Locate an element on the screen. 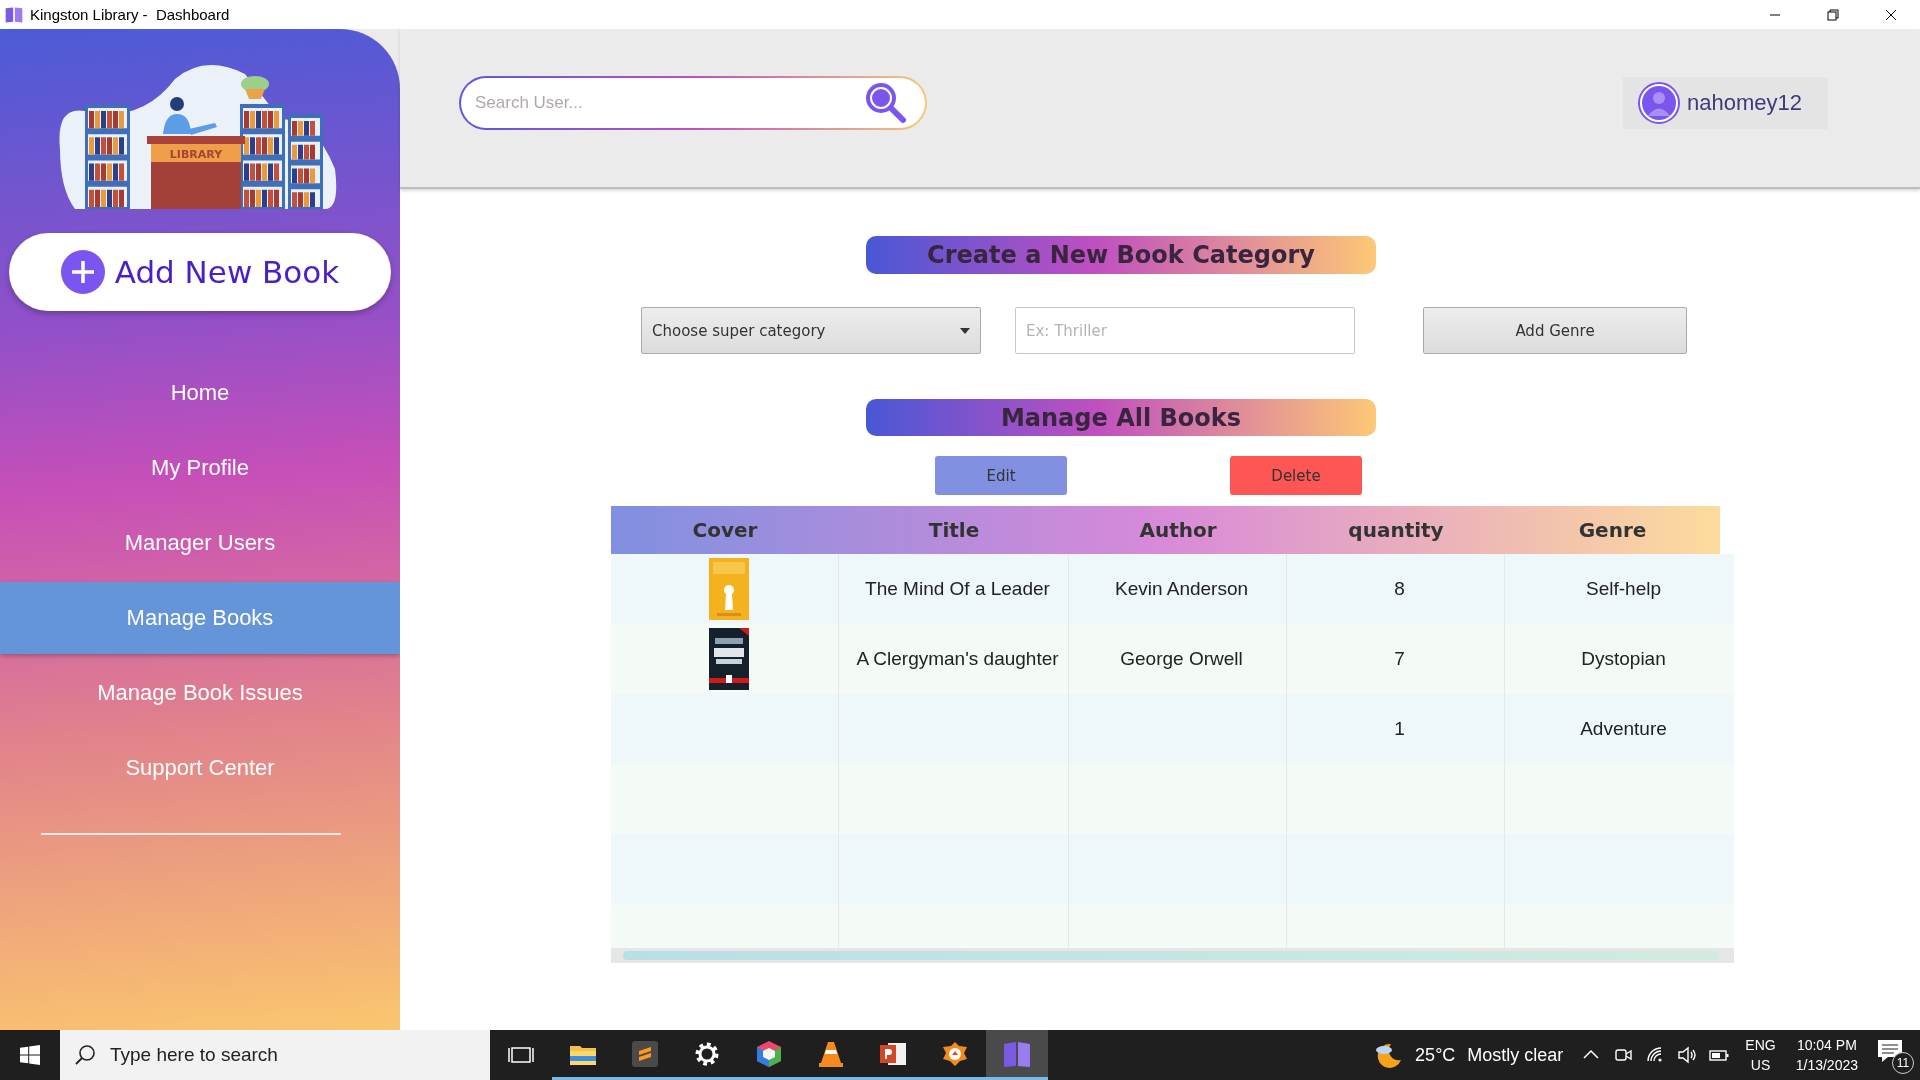 The width and height of the screenshot is (1920, 1080). section-title: Manage All Books is located at coordinates (1121, 417).